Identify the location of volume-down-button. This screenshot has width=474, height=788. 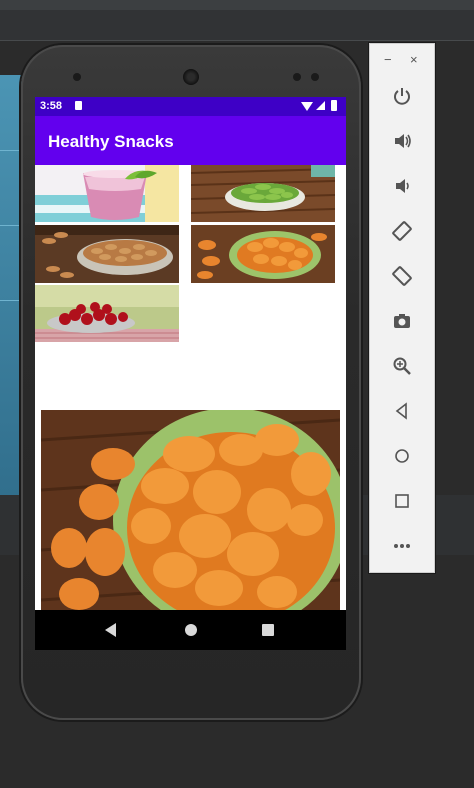
(402, 186).